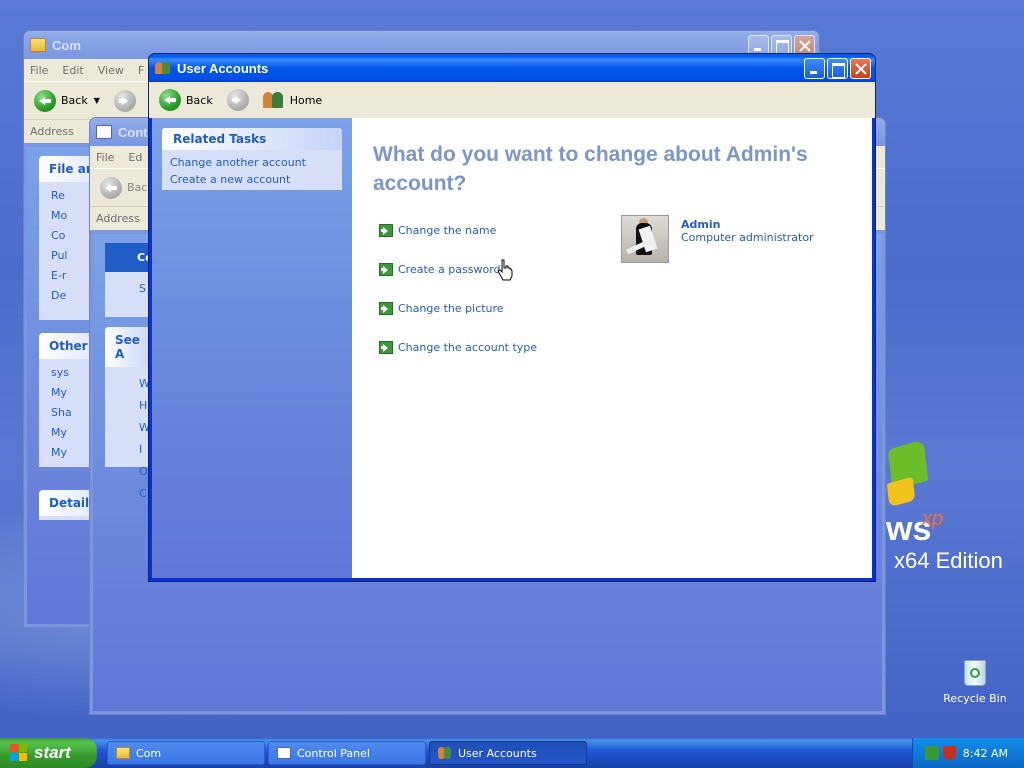 The image size is (1024, 768). What do you see at coordinates (932, 753) in the screenshot?
I see `network-icon` at bounding box center [932, 753].